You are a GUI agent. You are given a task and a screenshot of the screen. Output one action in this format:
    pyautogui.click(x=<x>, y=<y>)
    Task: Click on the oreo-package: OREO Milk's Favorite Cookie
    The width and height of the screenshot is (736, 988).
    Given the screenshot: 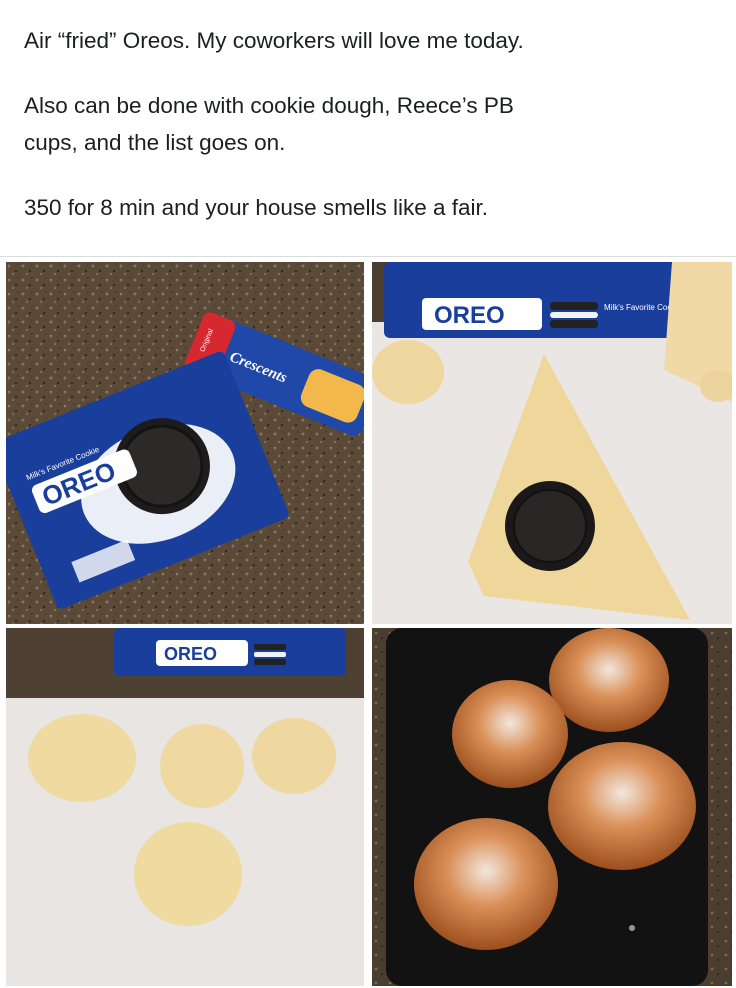 What is the action you would take?
    pyautogui.click(x=540, y=300)
    